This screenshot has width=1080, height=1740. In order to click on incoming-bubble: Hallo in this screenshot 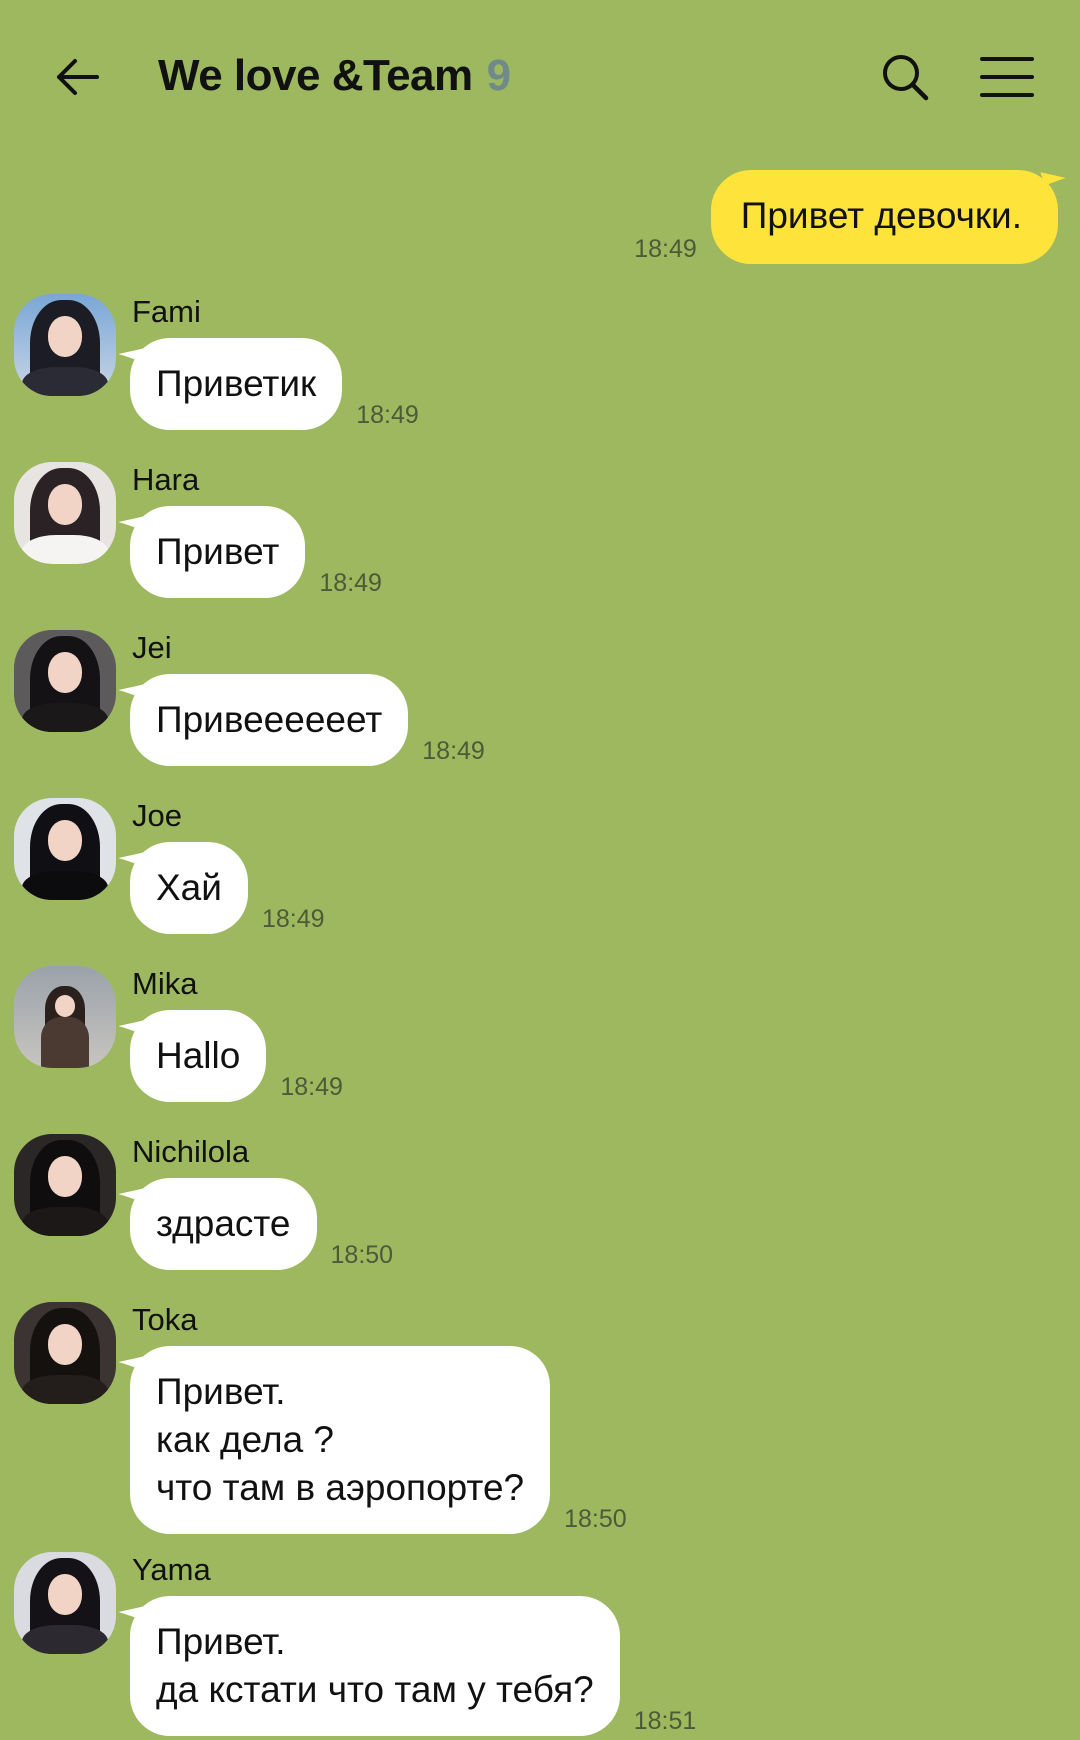, I will do `click(198, 1056)`.